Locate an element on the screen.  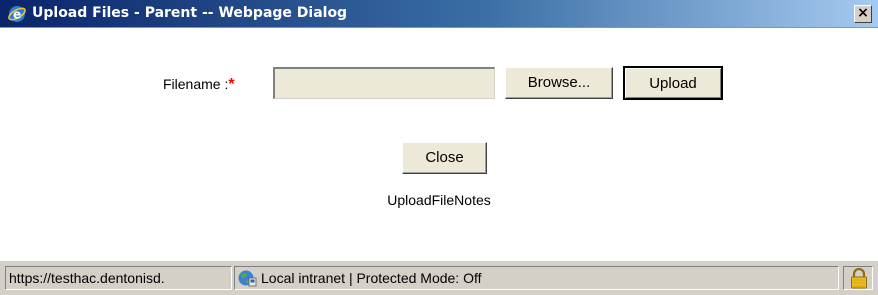
ie-icon: e is located at coordinates (17, 14).